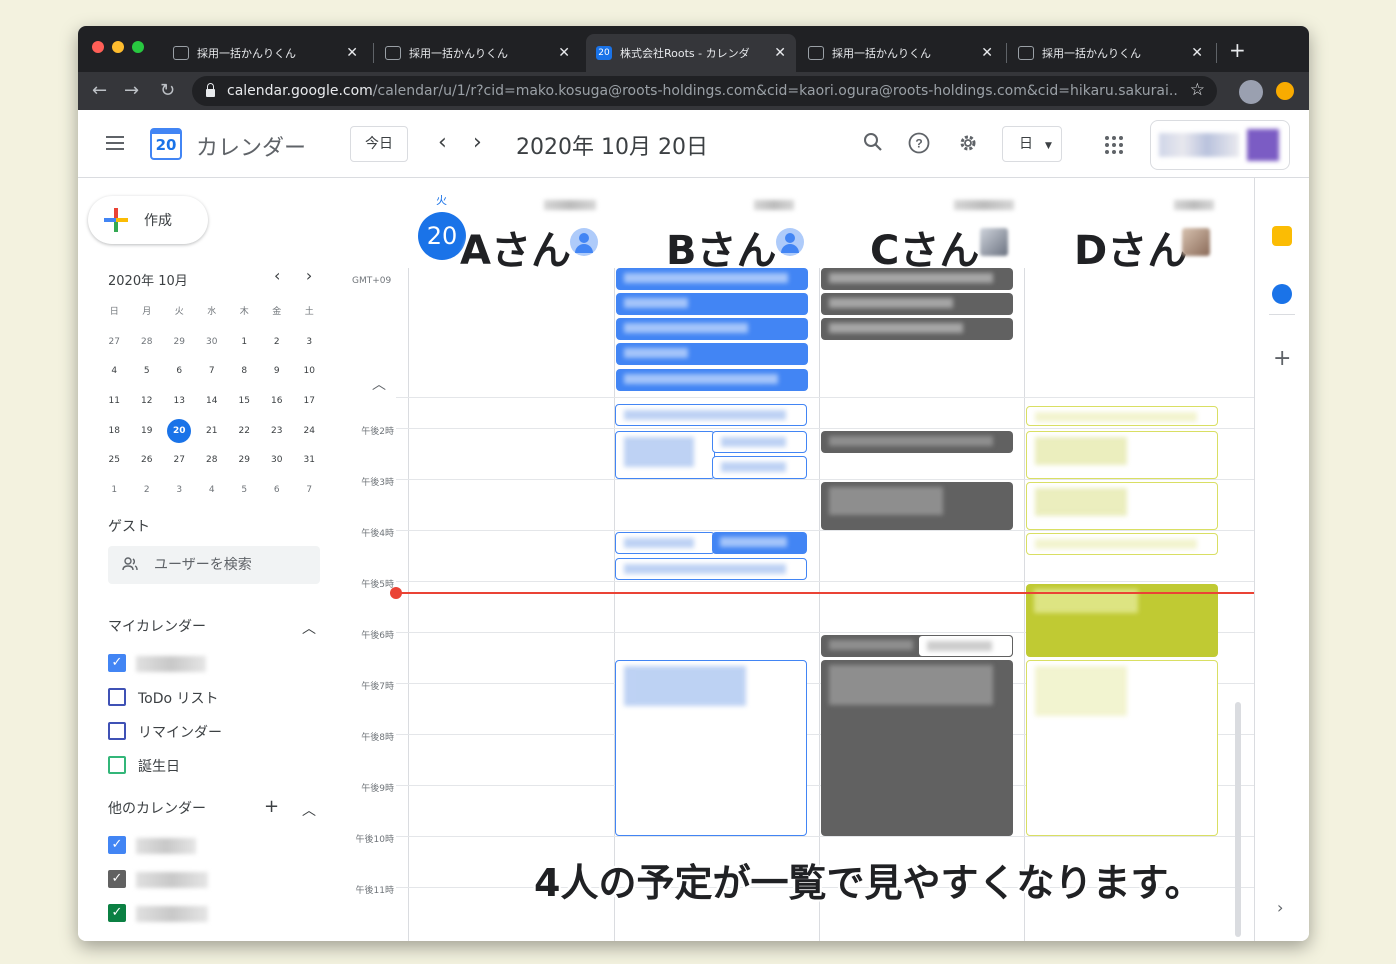 The image size is (1396, 964). Describe the element at coordinates (477, 142) in the screenshot. I see `next-day-button: ›` at that location.